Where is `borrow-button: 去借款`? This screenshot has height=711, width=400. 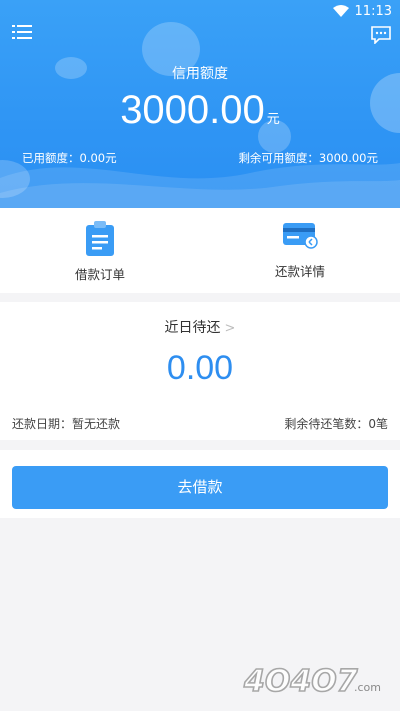
borrow-button: 去借款 is located at coordinates (200, 487).